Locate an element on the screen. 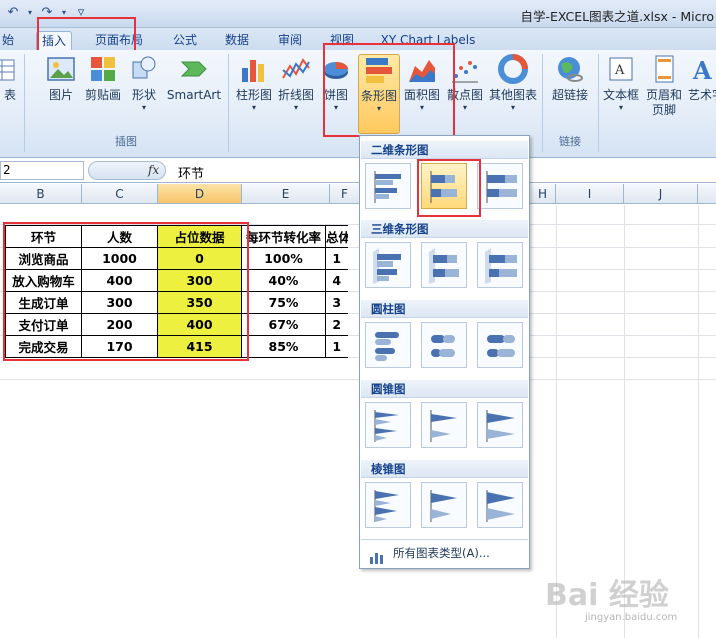 This screenshot has height=638, width=716. header-cell-count: 人数 is located at coordinates (119, 236).